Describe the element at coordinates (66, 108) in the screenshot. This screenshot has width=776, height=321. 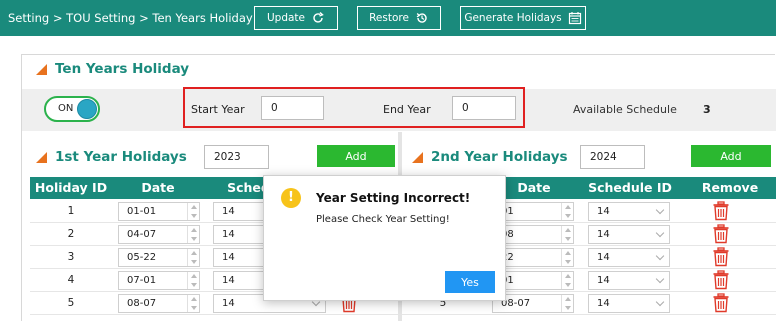
I see `toggle-label: ON` at that location.